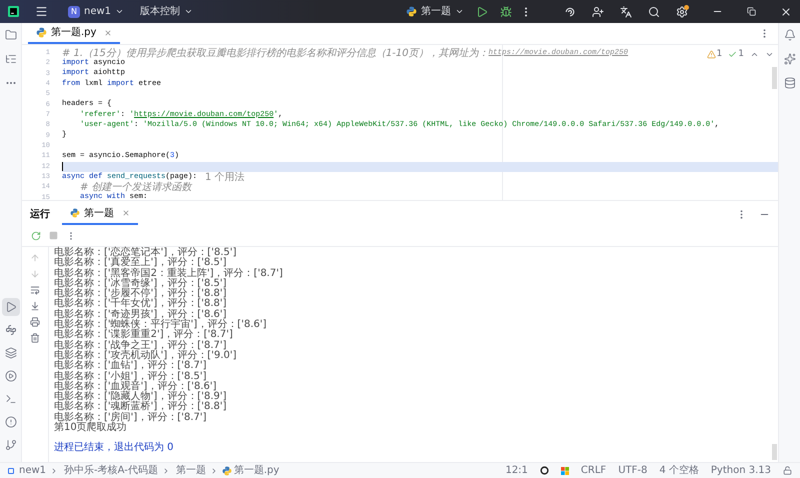  I want to click on add-user-icon, so click(598, 12).